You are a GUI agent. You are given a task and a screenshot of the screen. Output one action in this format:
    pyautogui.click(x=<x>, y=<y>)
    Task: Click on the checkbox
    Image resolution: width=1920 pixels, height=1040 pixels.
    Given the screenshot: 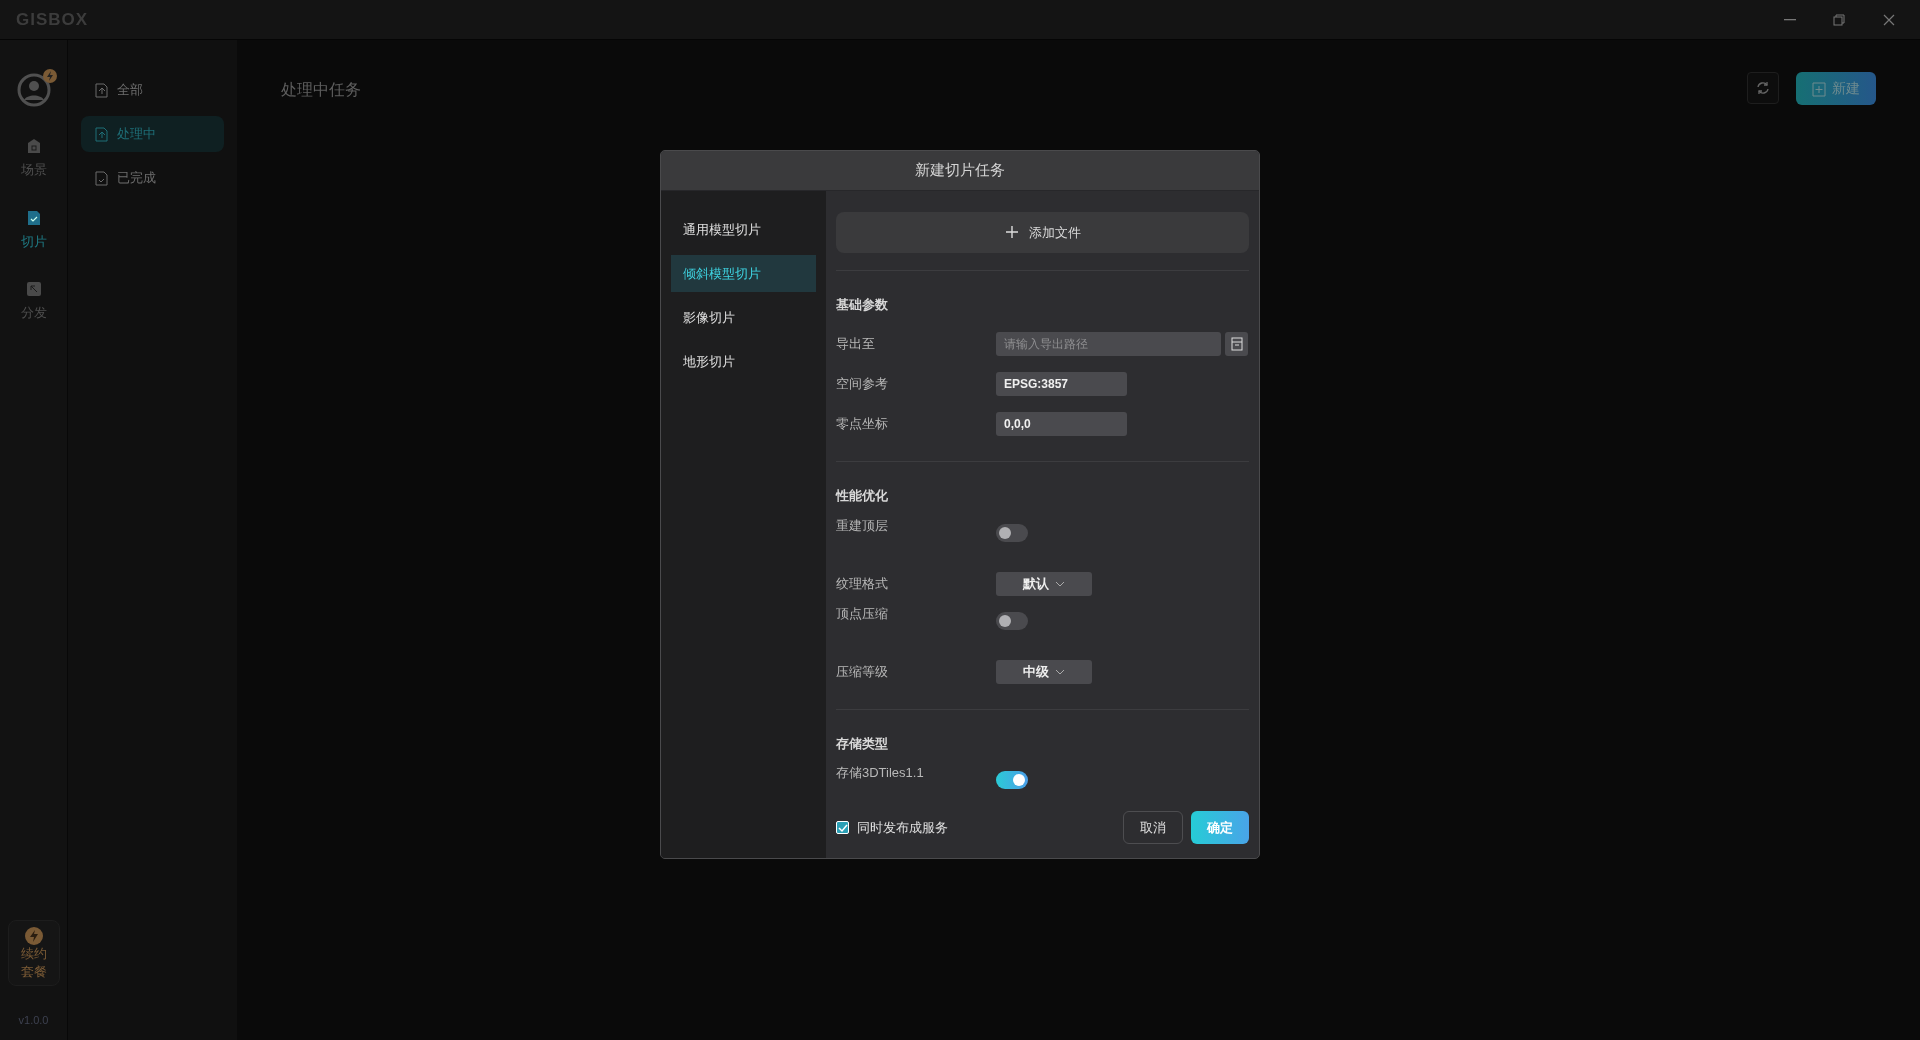 What is the action you would take?
    pyautogui.click(x=842, y=827)
    